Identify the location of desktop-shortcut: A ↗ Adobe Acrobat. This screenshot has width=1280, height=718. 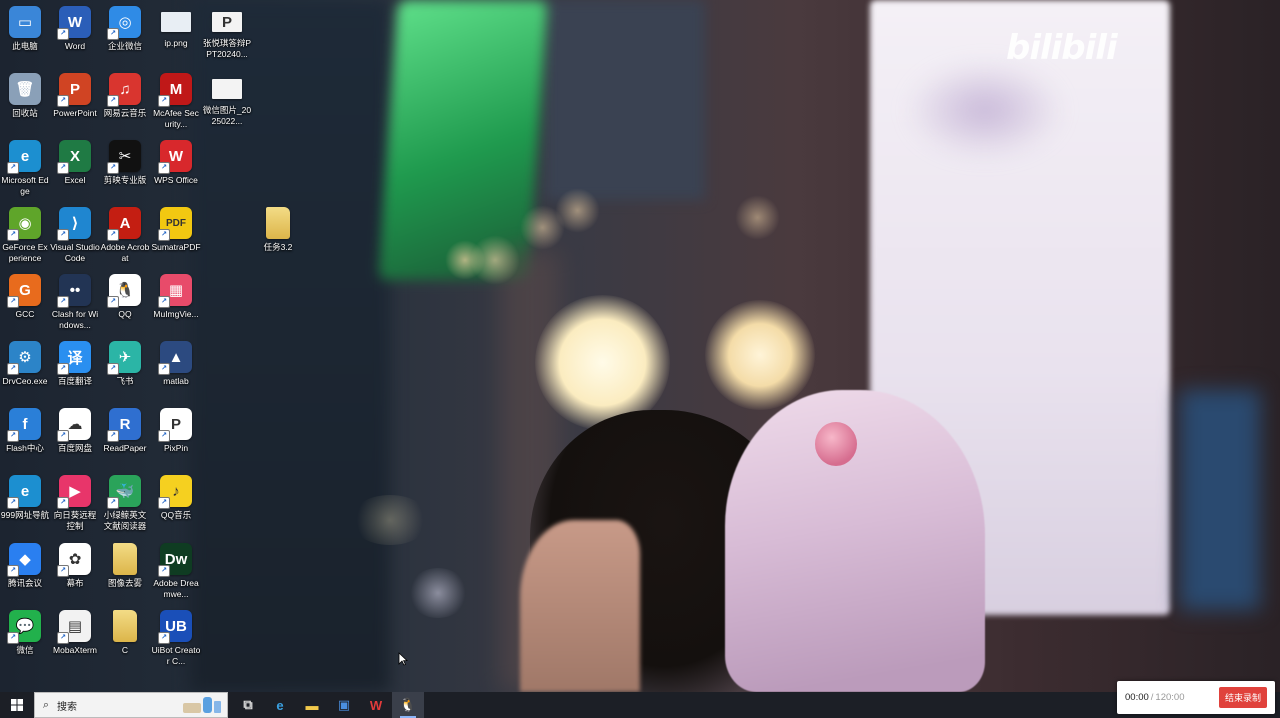
(125, 235).